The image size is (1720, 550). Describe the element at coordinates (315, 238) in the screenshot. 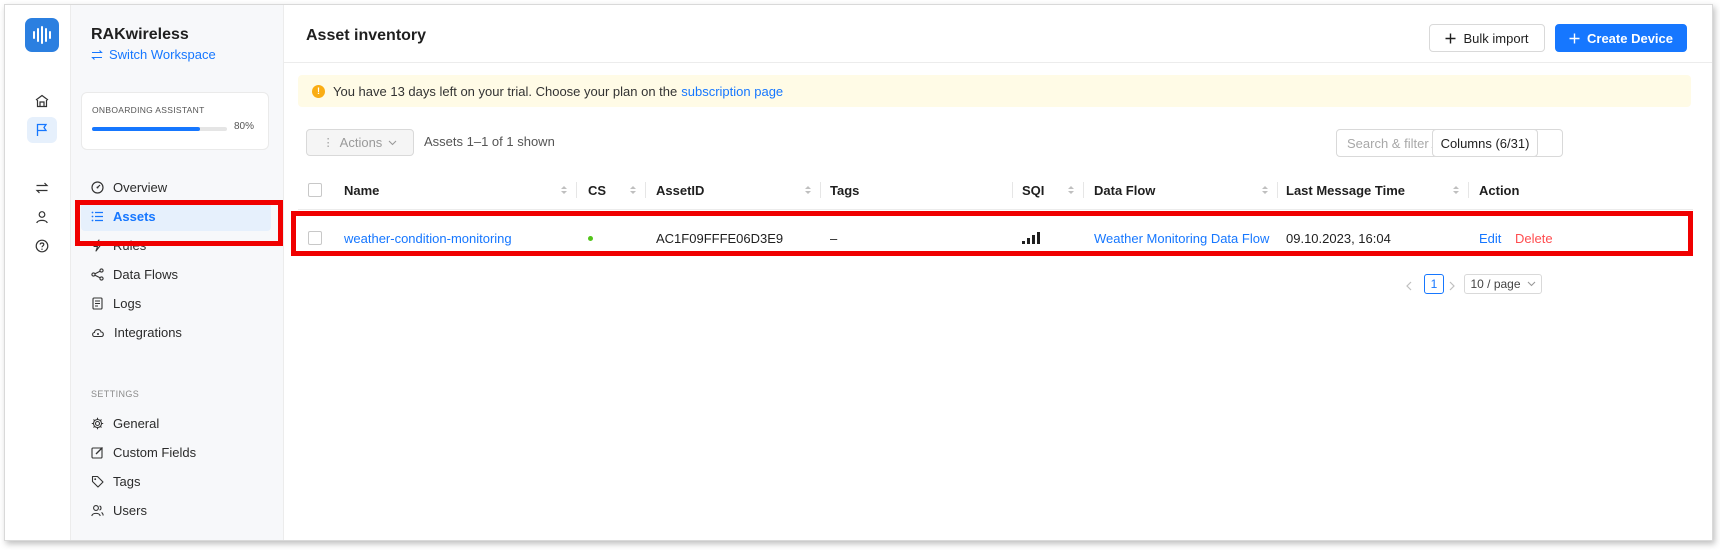

I see `row-checkbox` at that location.